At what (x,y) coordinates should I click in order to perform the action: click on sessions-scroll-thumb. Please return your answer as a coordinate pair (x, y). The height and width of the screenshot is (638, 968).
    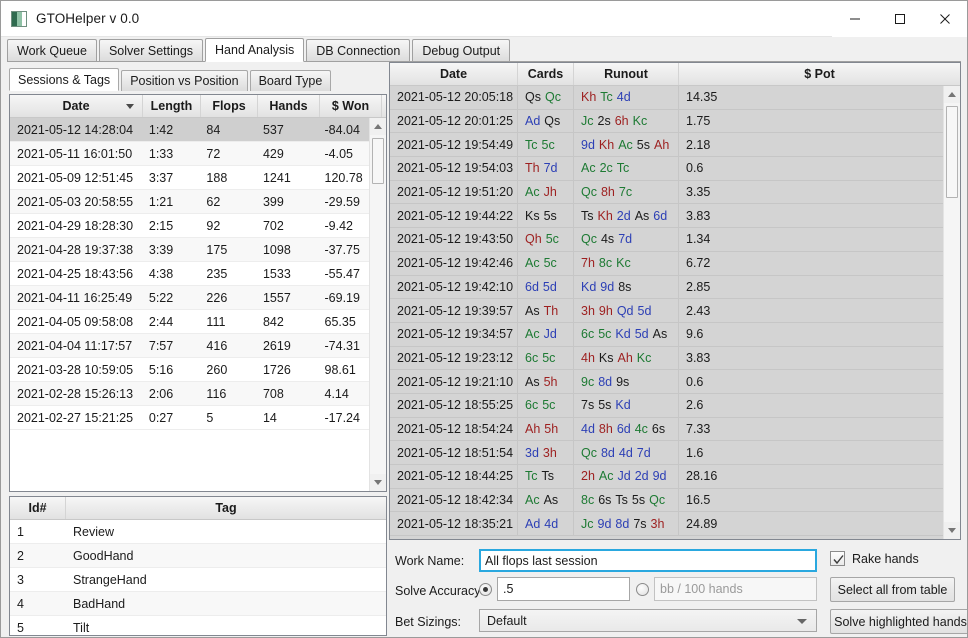
    Looking at the image, I should click on (378, 161).